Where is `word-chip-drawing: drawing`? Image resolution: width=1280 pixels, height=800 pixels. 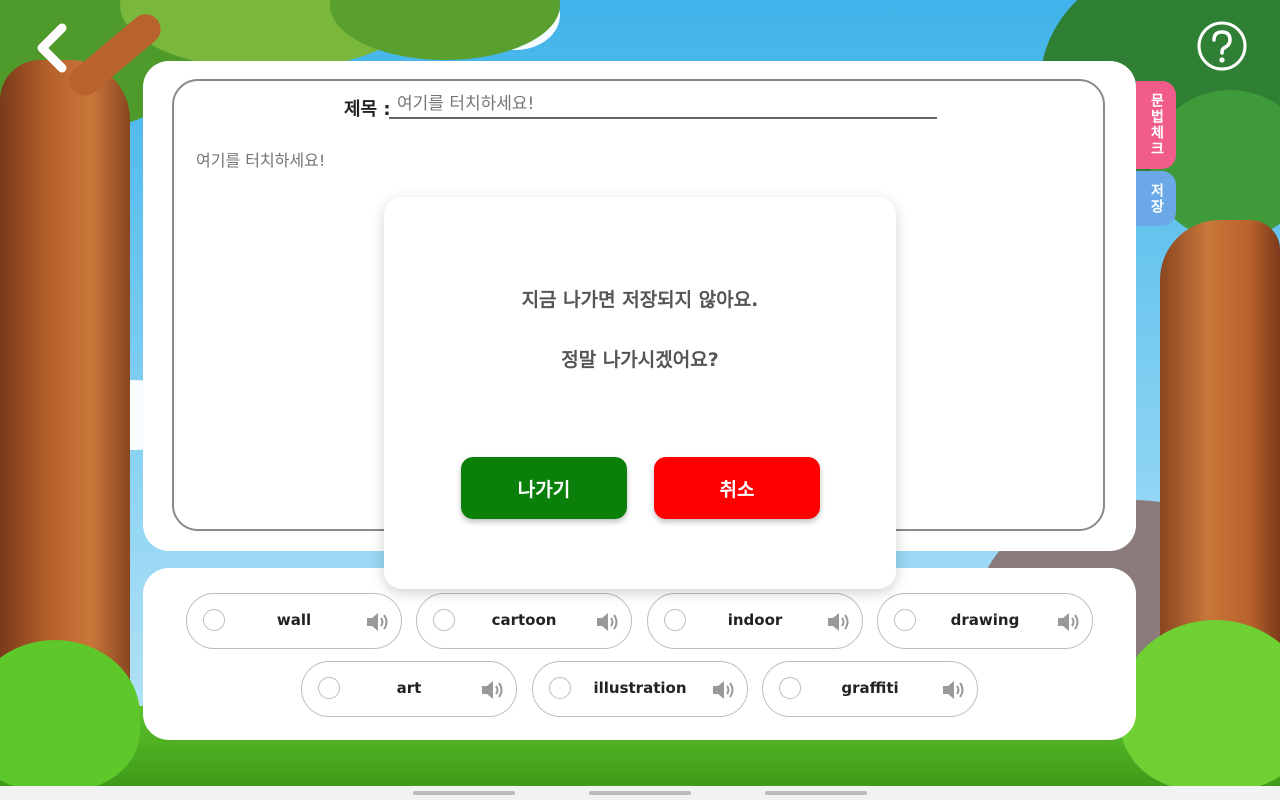 word-chip-drawing: drawing is located at coordinates (985, 621).